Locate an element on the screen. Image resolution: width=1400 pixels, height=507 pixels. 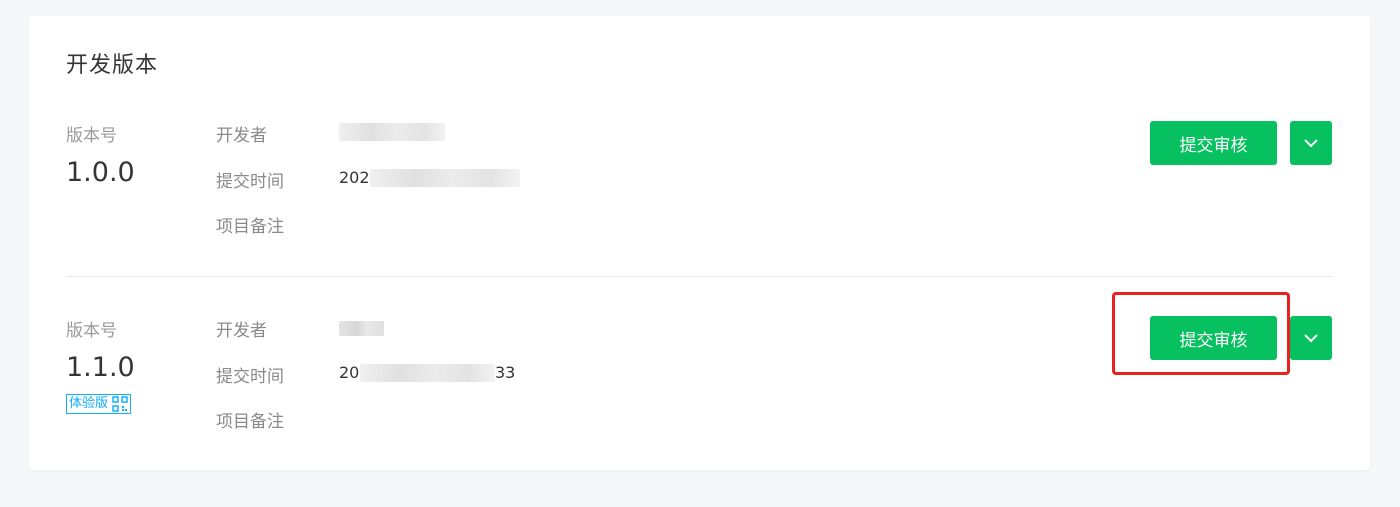
version-number: 1.1.0 is located at coordinates (100, 367).